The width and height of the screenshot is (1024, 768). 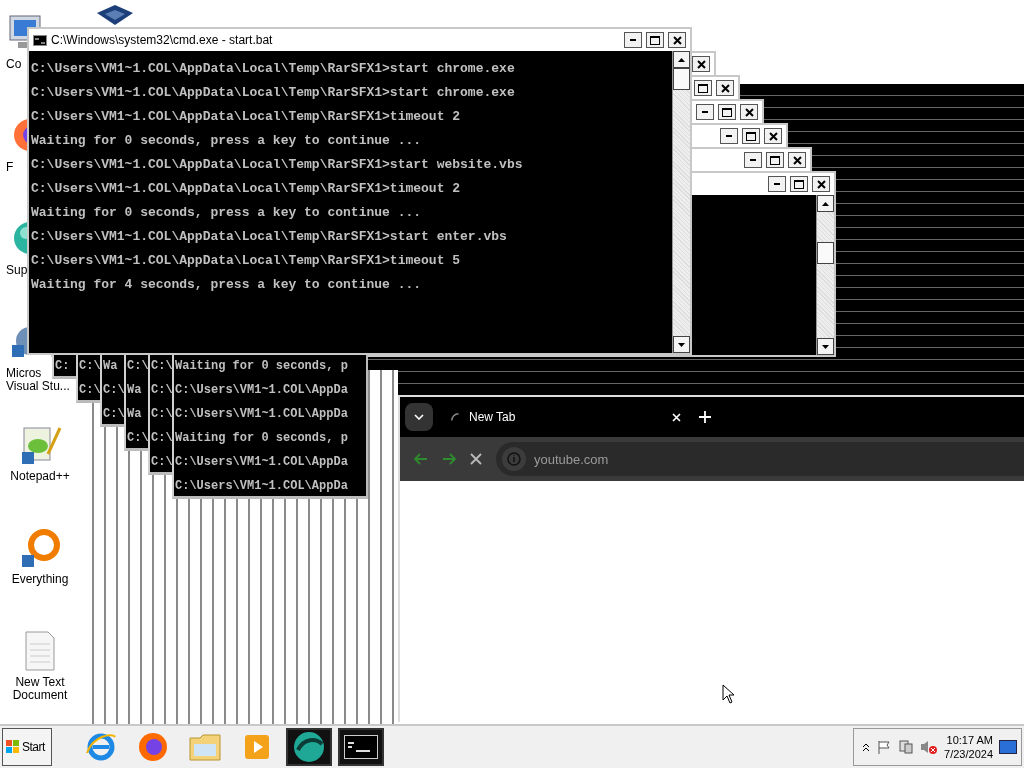 I want to click on console-line: C:\Users\VM1~1.COL\AppData\Local\Temp\RarSFX1>timeout 5, so click(x=246, y=261).